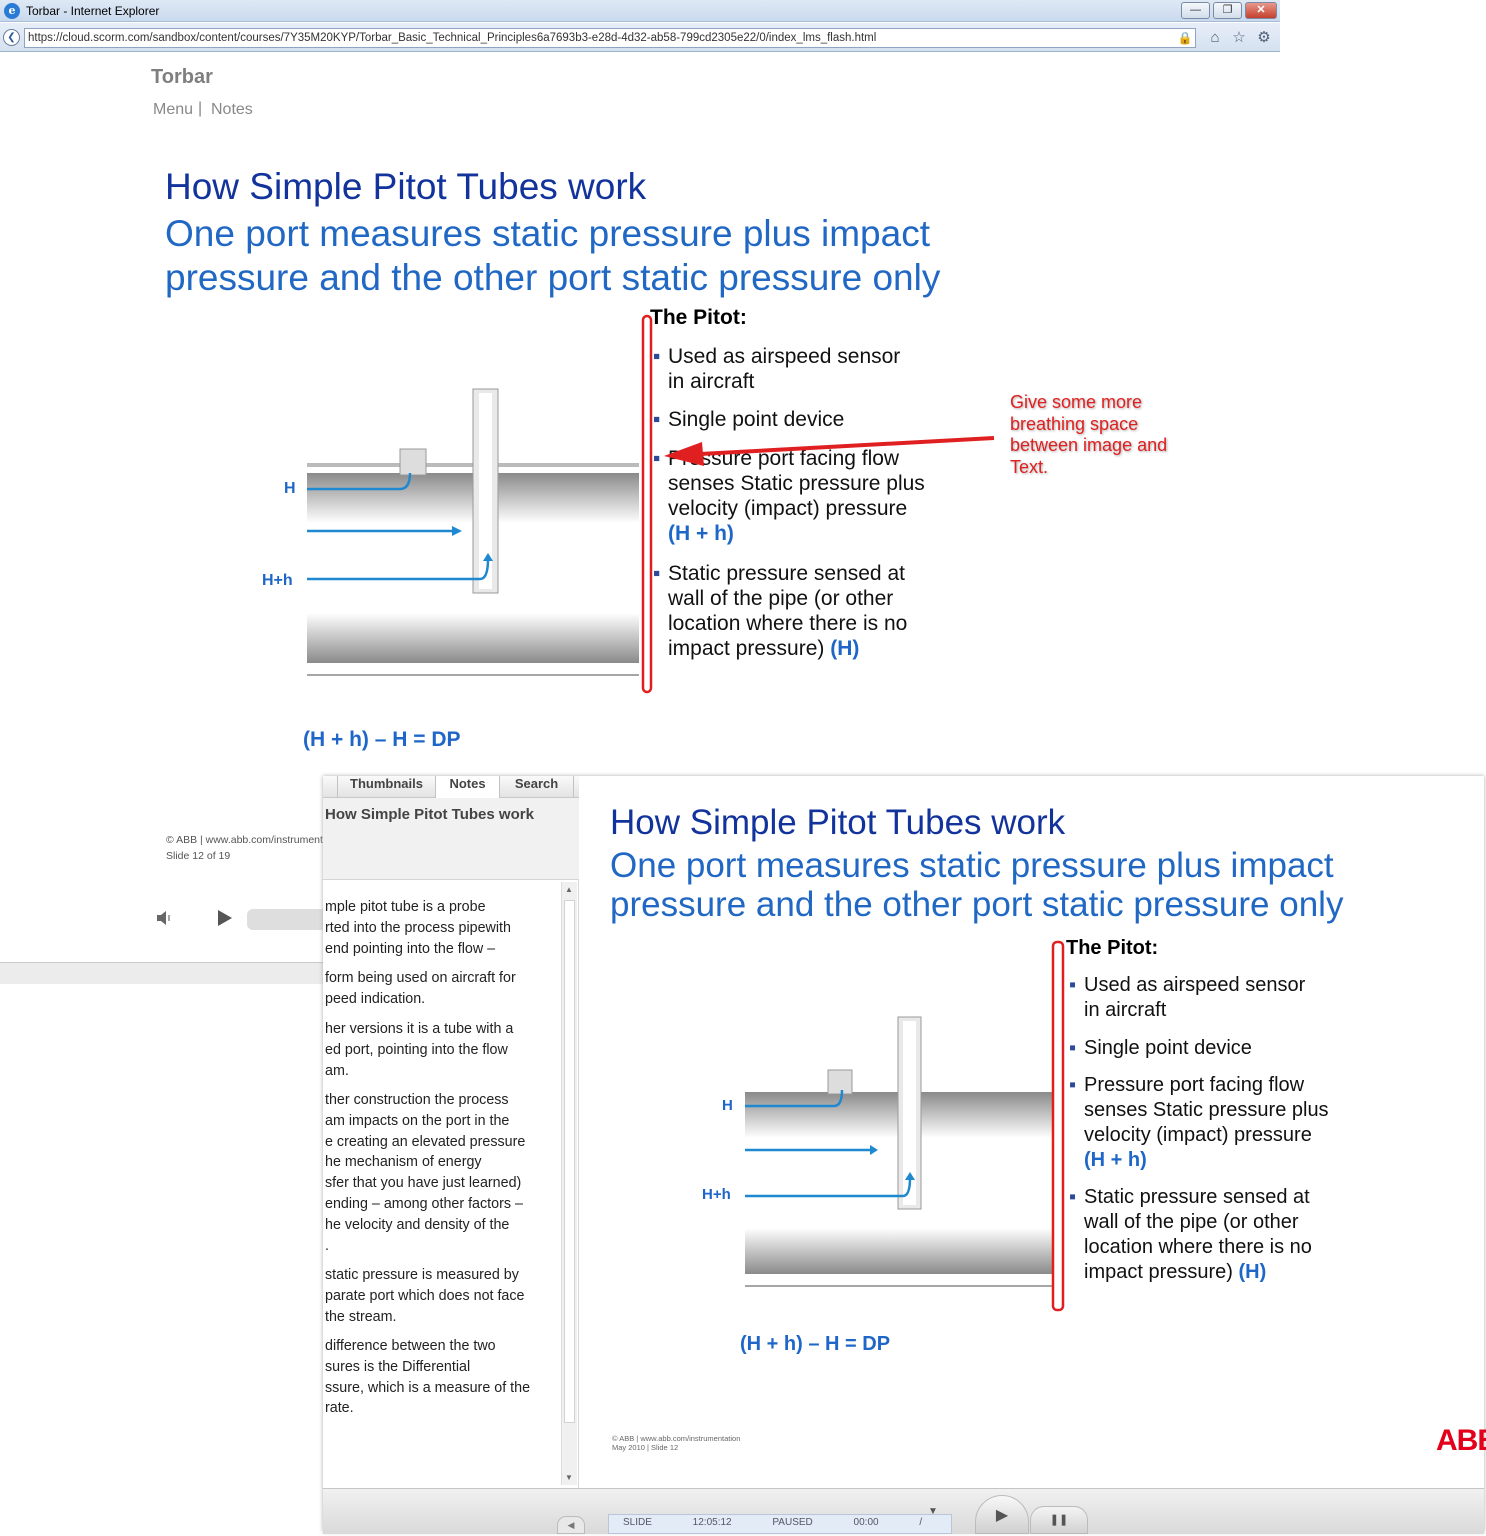 The width and height of the screenshot is (1486, 1536). What do you see at coordinates (468, 787) in the screenshot?
I see `tab-notes: Notes` at bounding box center [468, 787].